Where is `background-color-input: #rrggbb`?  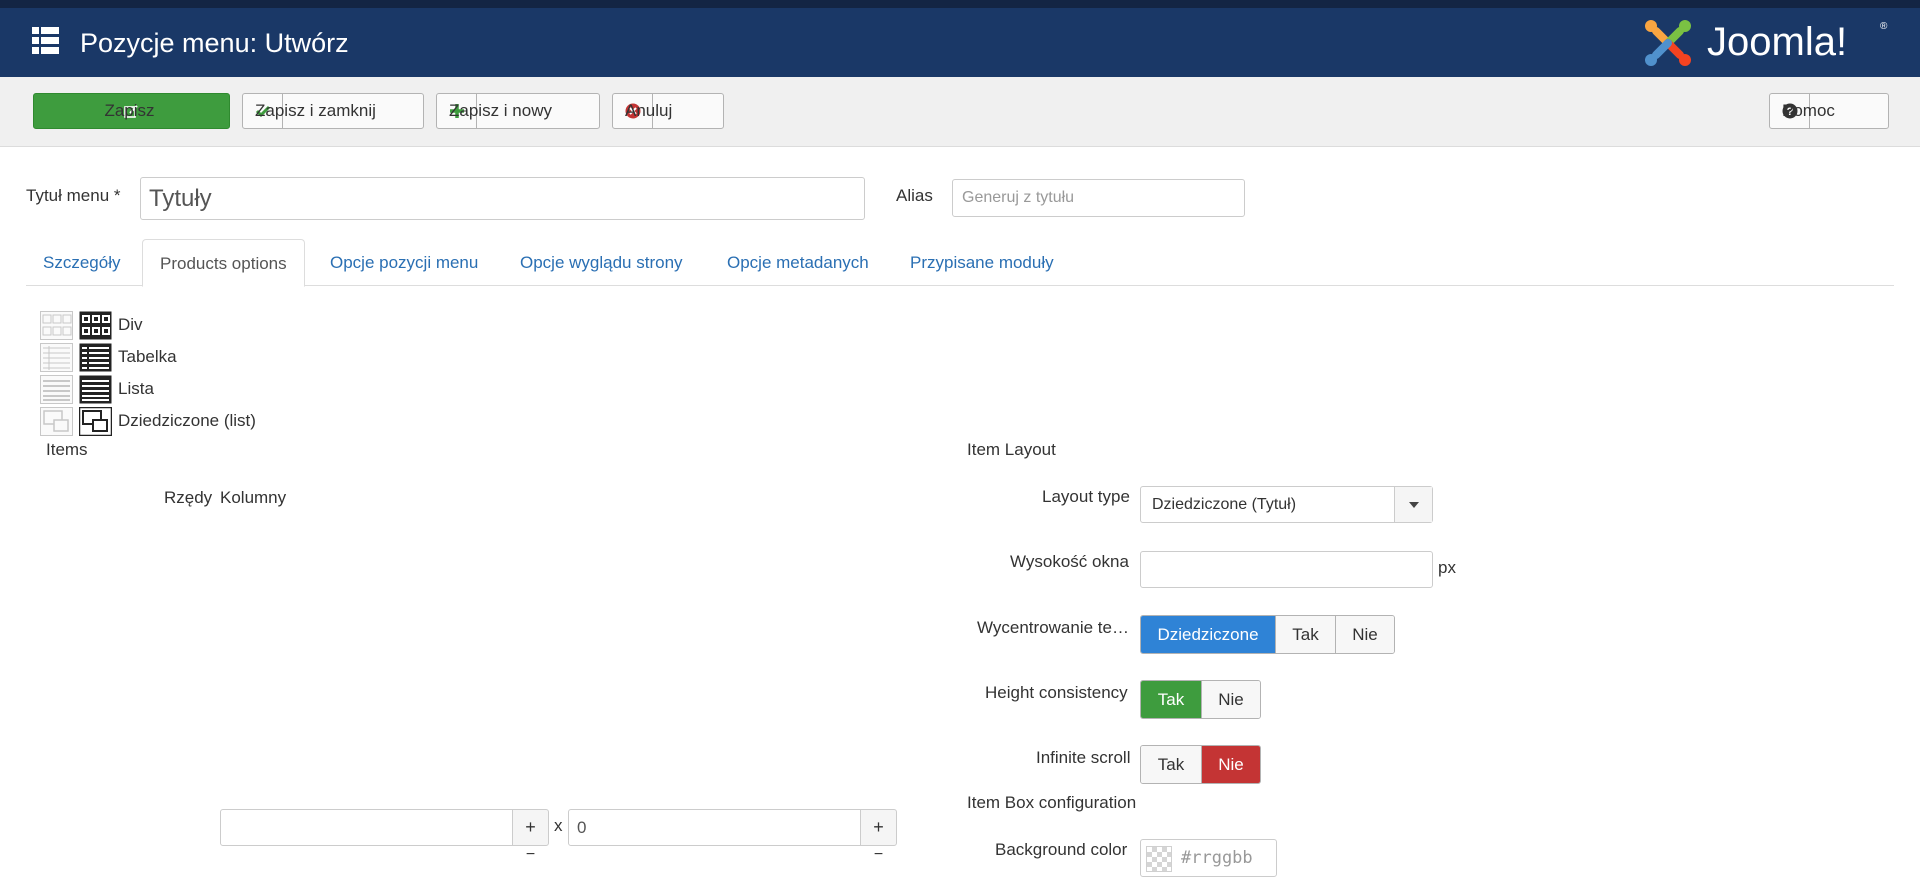 background-color-input: #rrggbb is located at coordinates (1208, 858).